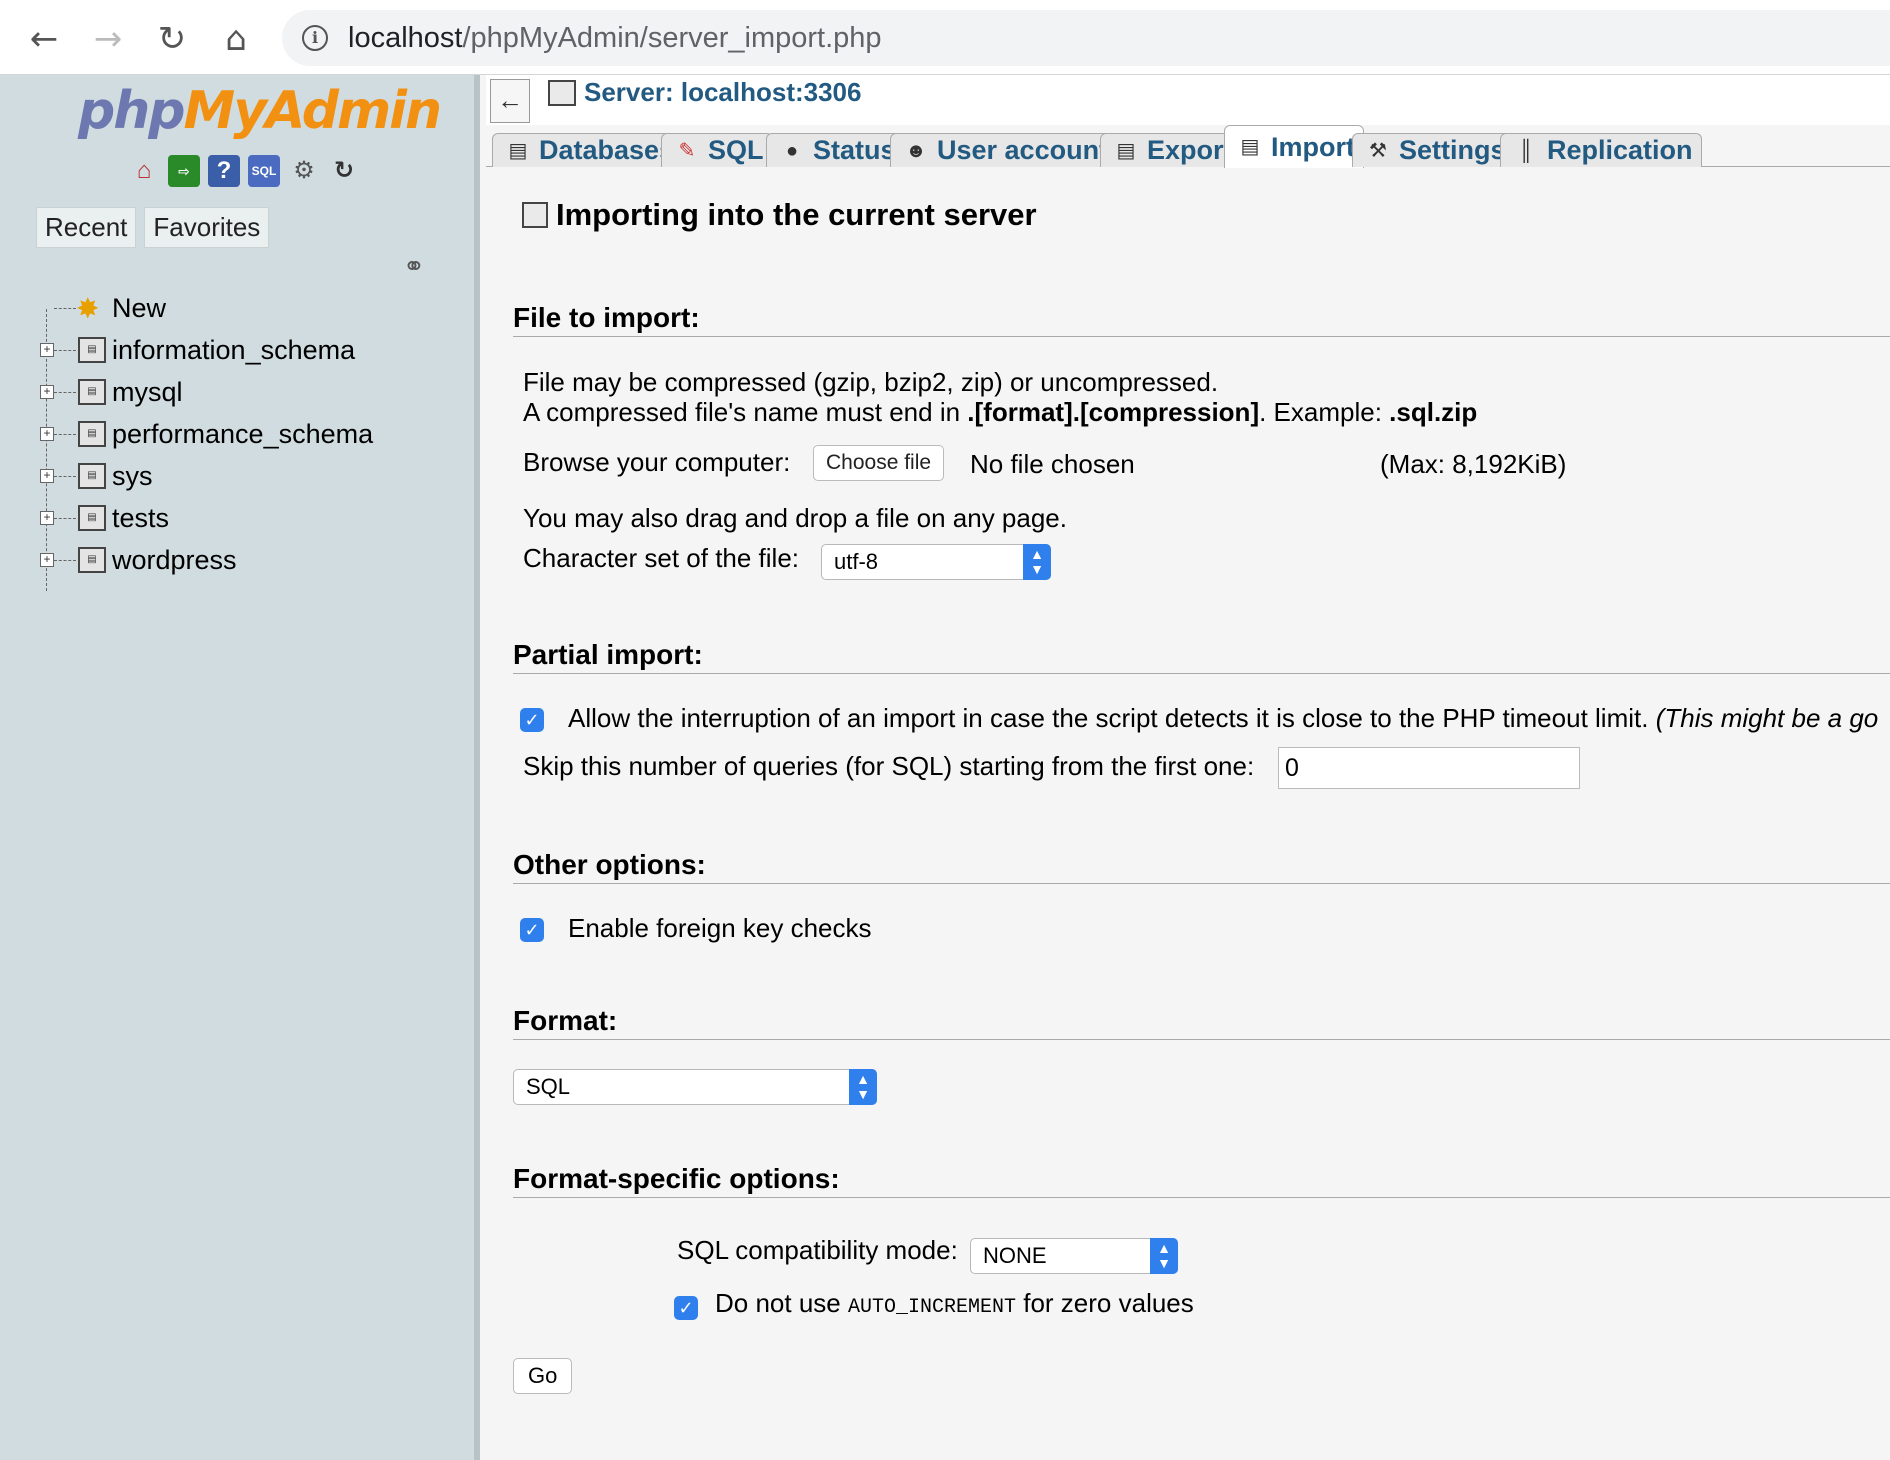 The image size is (1890, 1460). Describe the element at coordinates (255, 476) in the screenshot. I see `tree-item-sys: + ▤ sys` at that location.